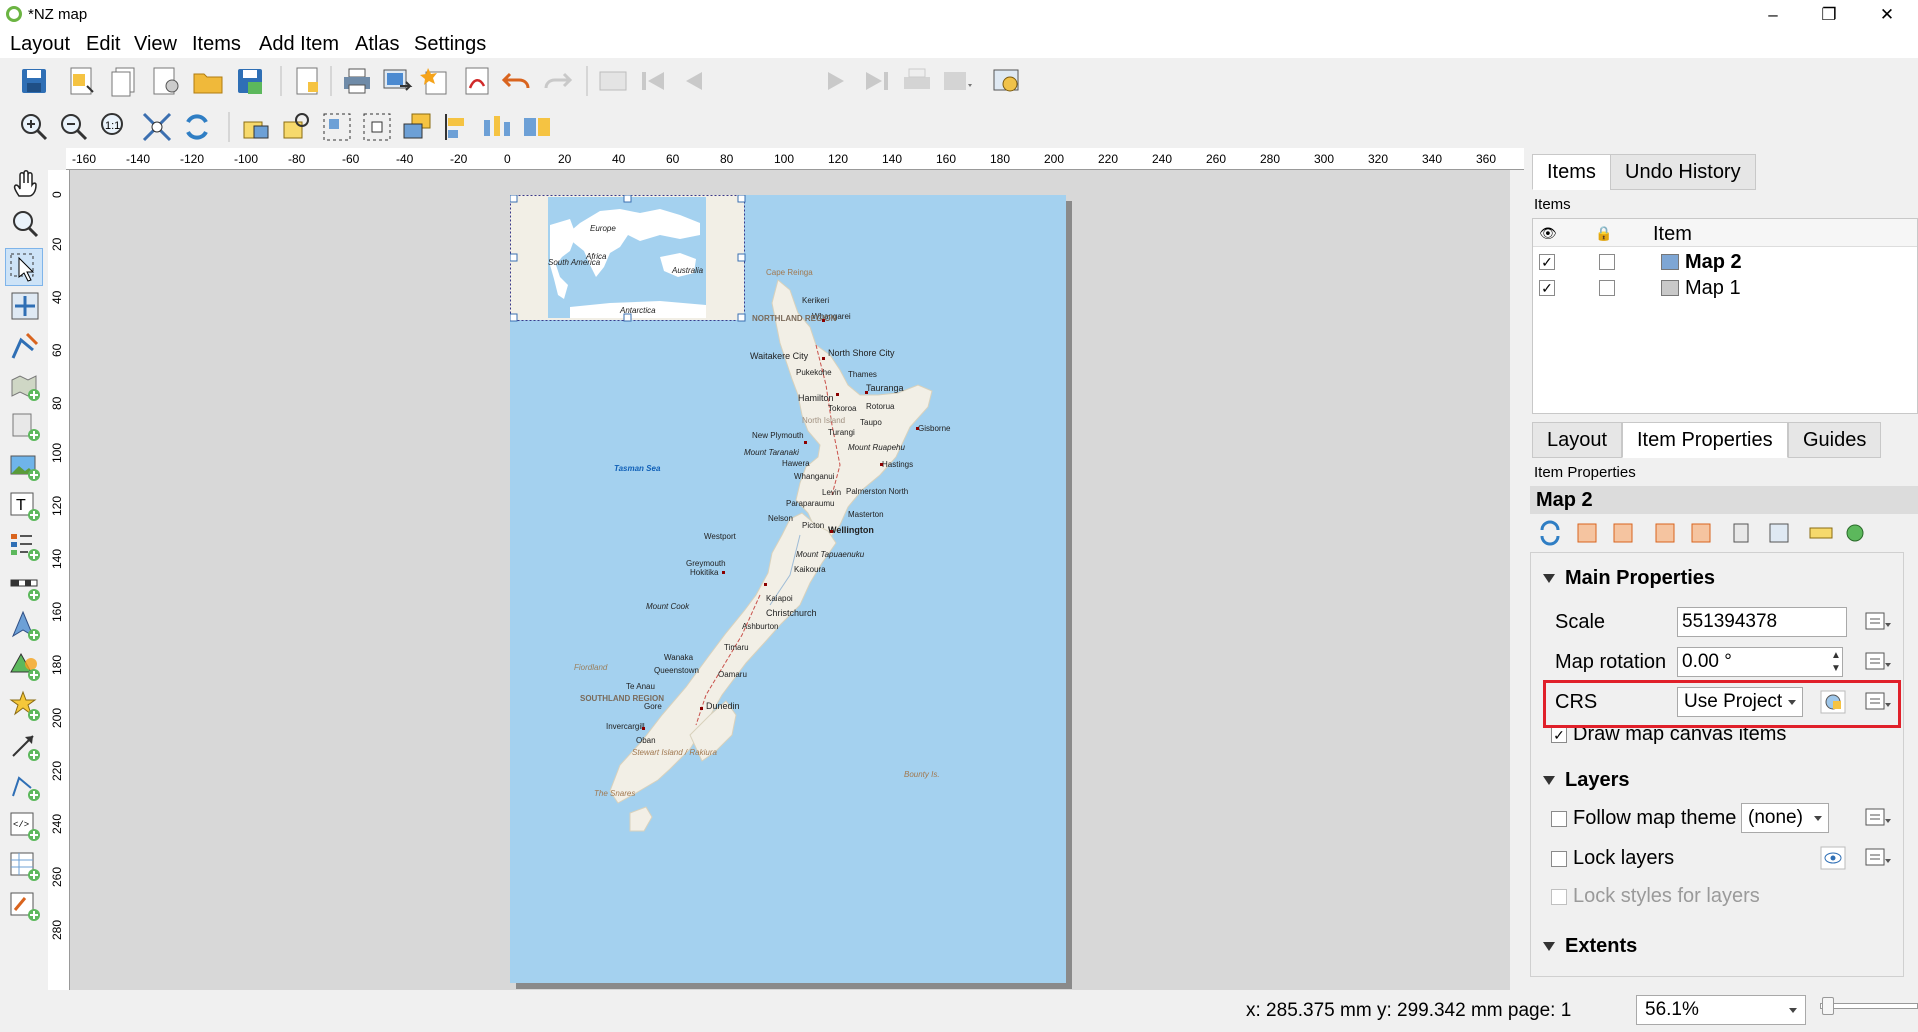  I want to click on item-row-map-1: ✓ Map 1, so click(1725, 288).